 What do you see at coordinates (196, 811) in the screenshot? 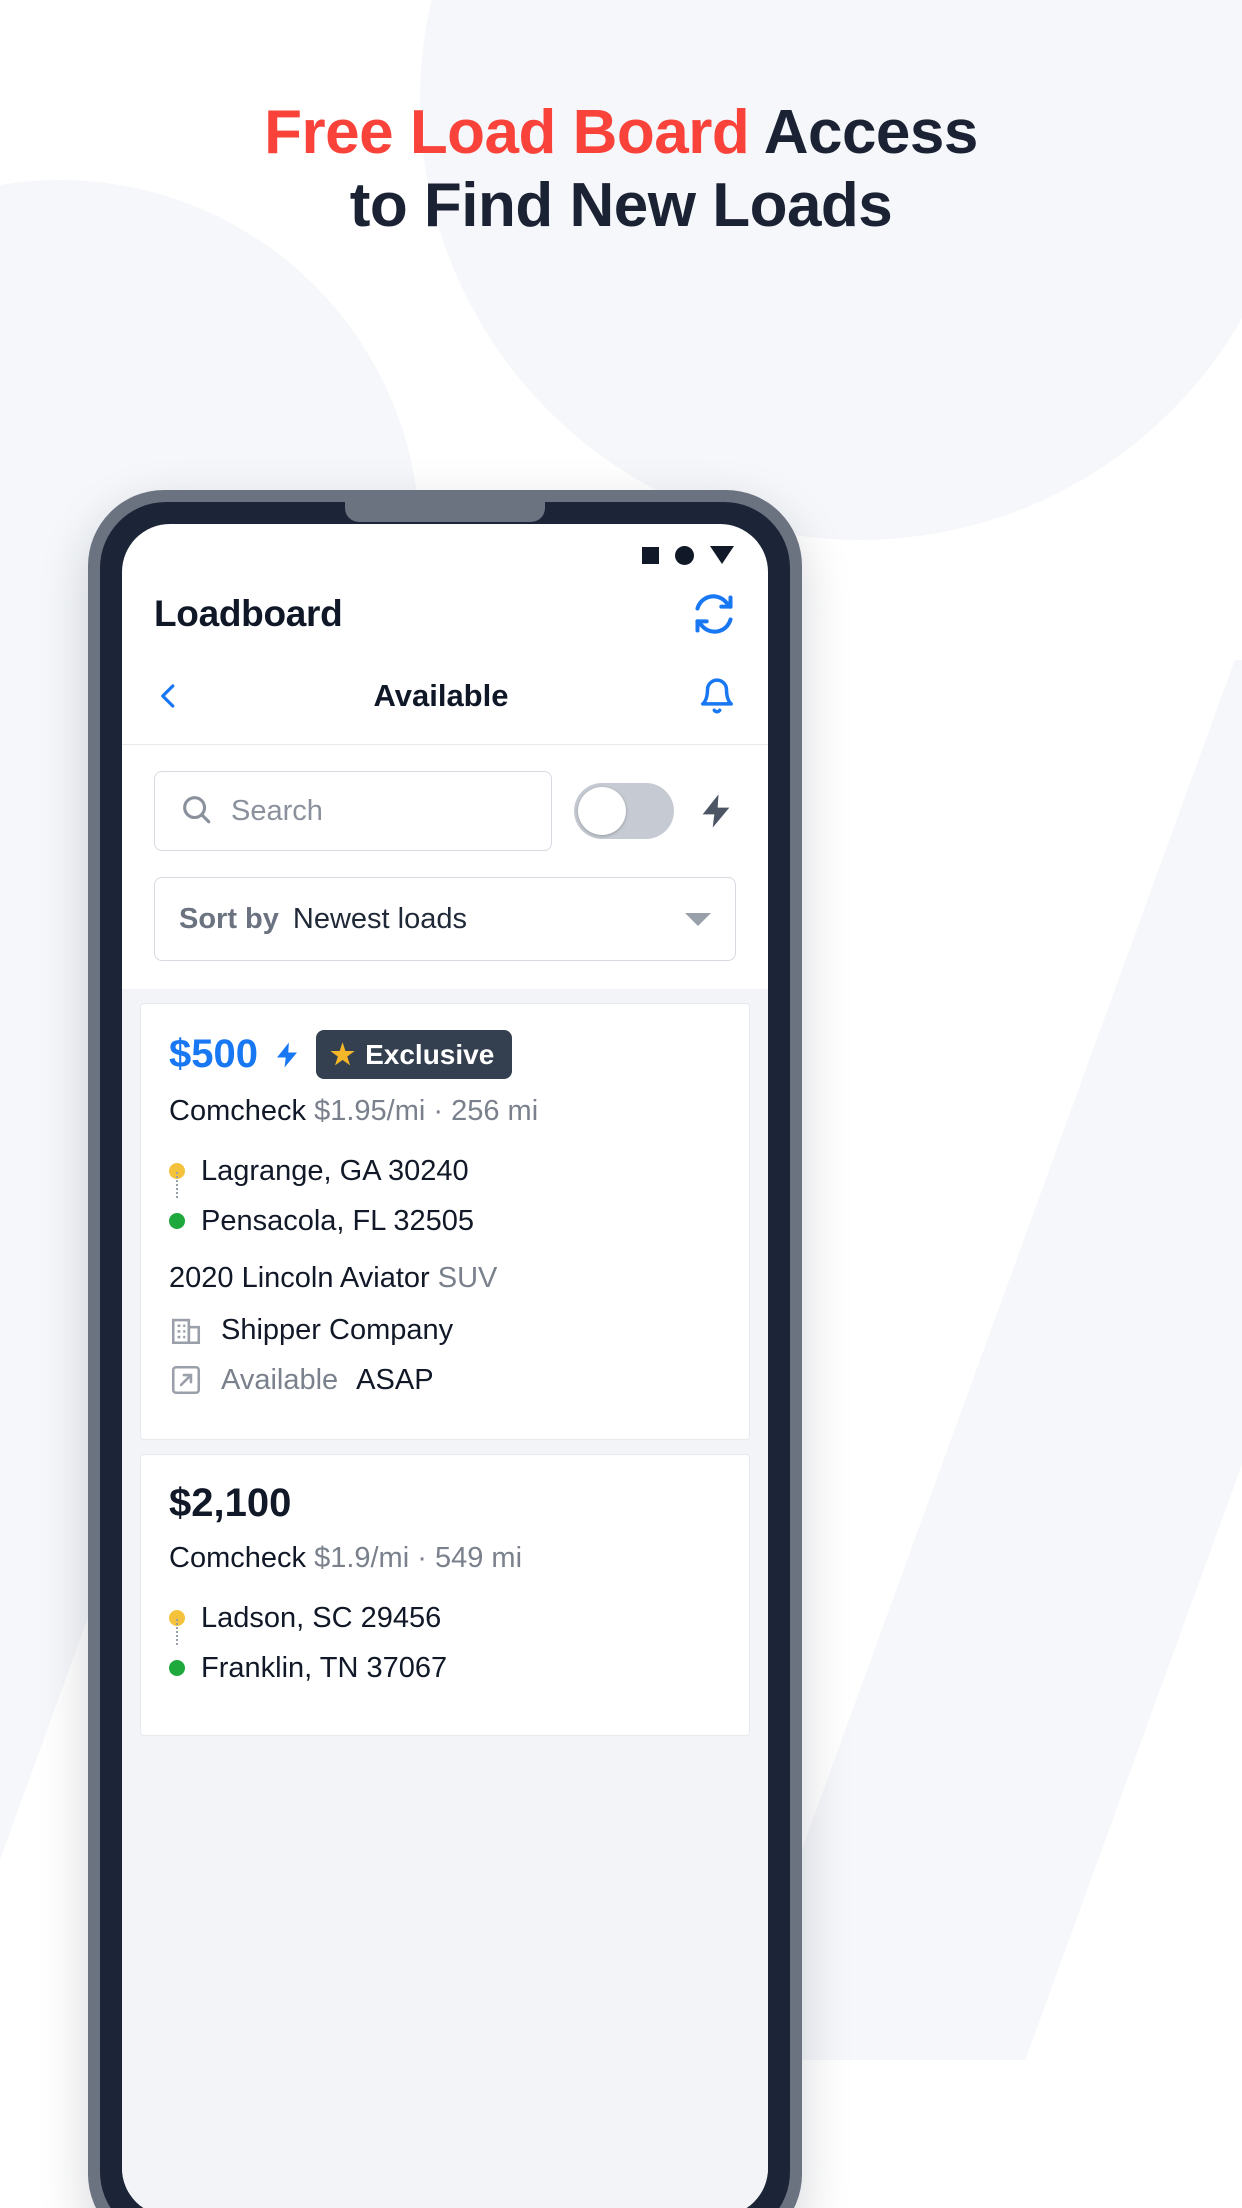
I see `search-icon` at bounding box center [196, 811].